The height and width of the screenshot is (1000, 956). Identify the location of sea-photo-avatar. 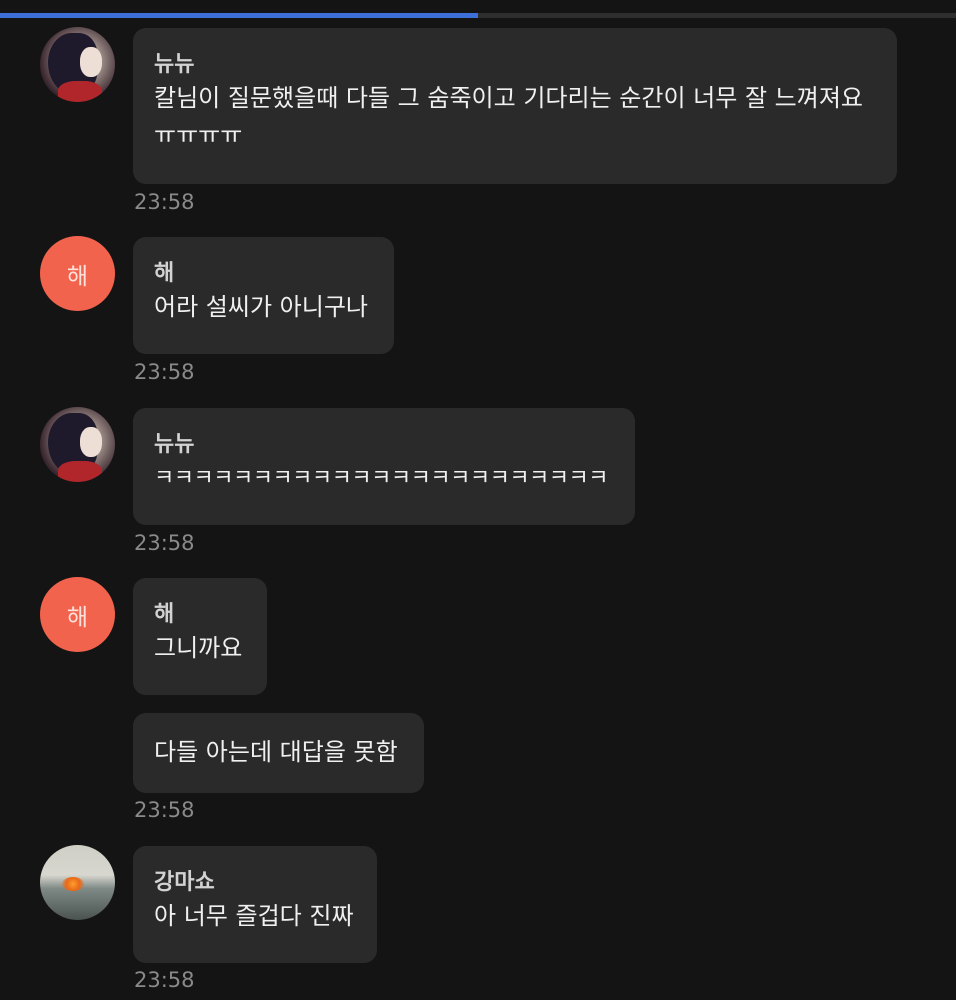
(73, 884).